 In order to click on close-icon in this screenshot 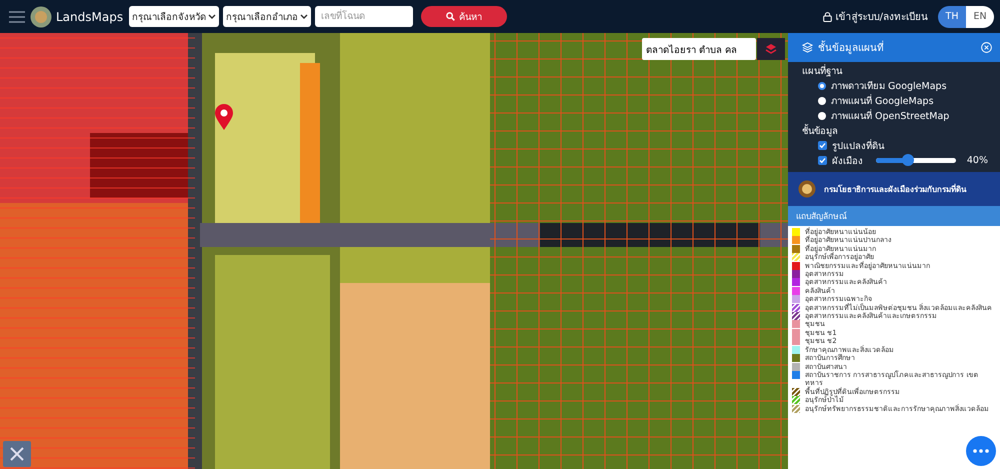, I will do `click(986, 47)`.